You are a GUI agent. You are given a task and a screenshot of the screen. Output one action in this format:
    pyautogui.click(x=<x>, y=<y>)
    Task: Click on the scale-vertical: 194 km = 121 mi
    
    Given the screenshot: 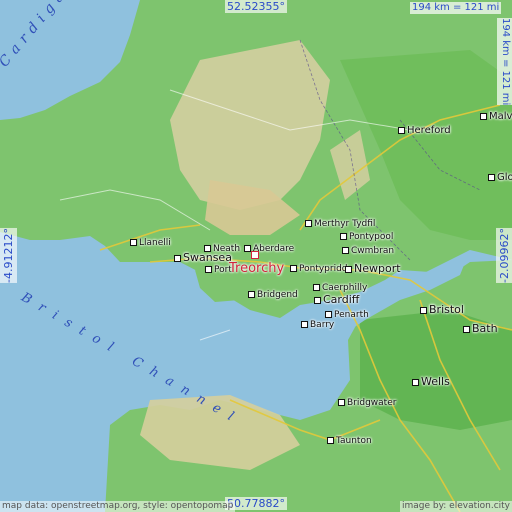 What is the action you would take?
    pyautogui.click(x=504, y=62)
    